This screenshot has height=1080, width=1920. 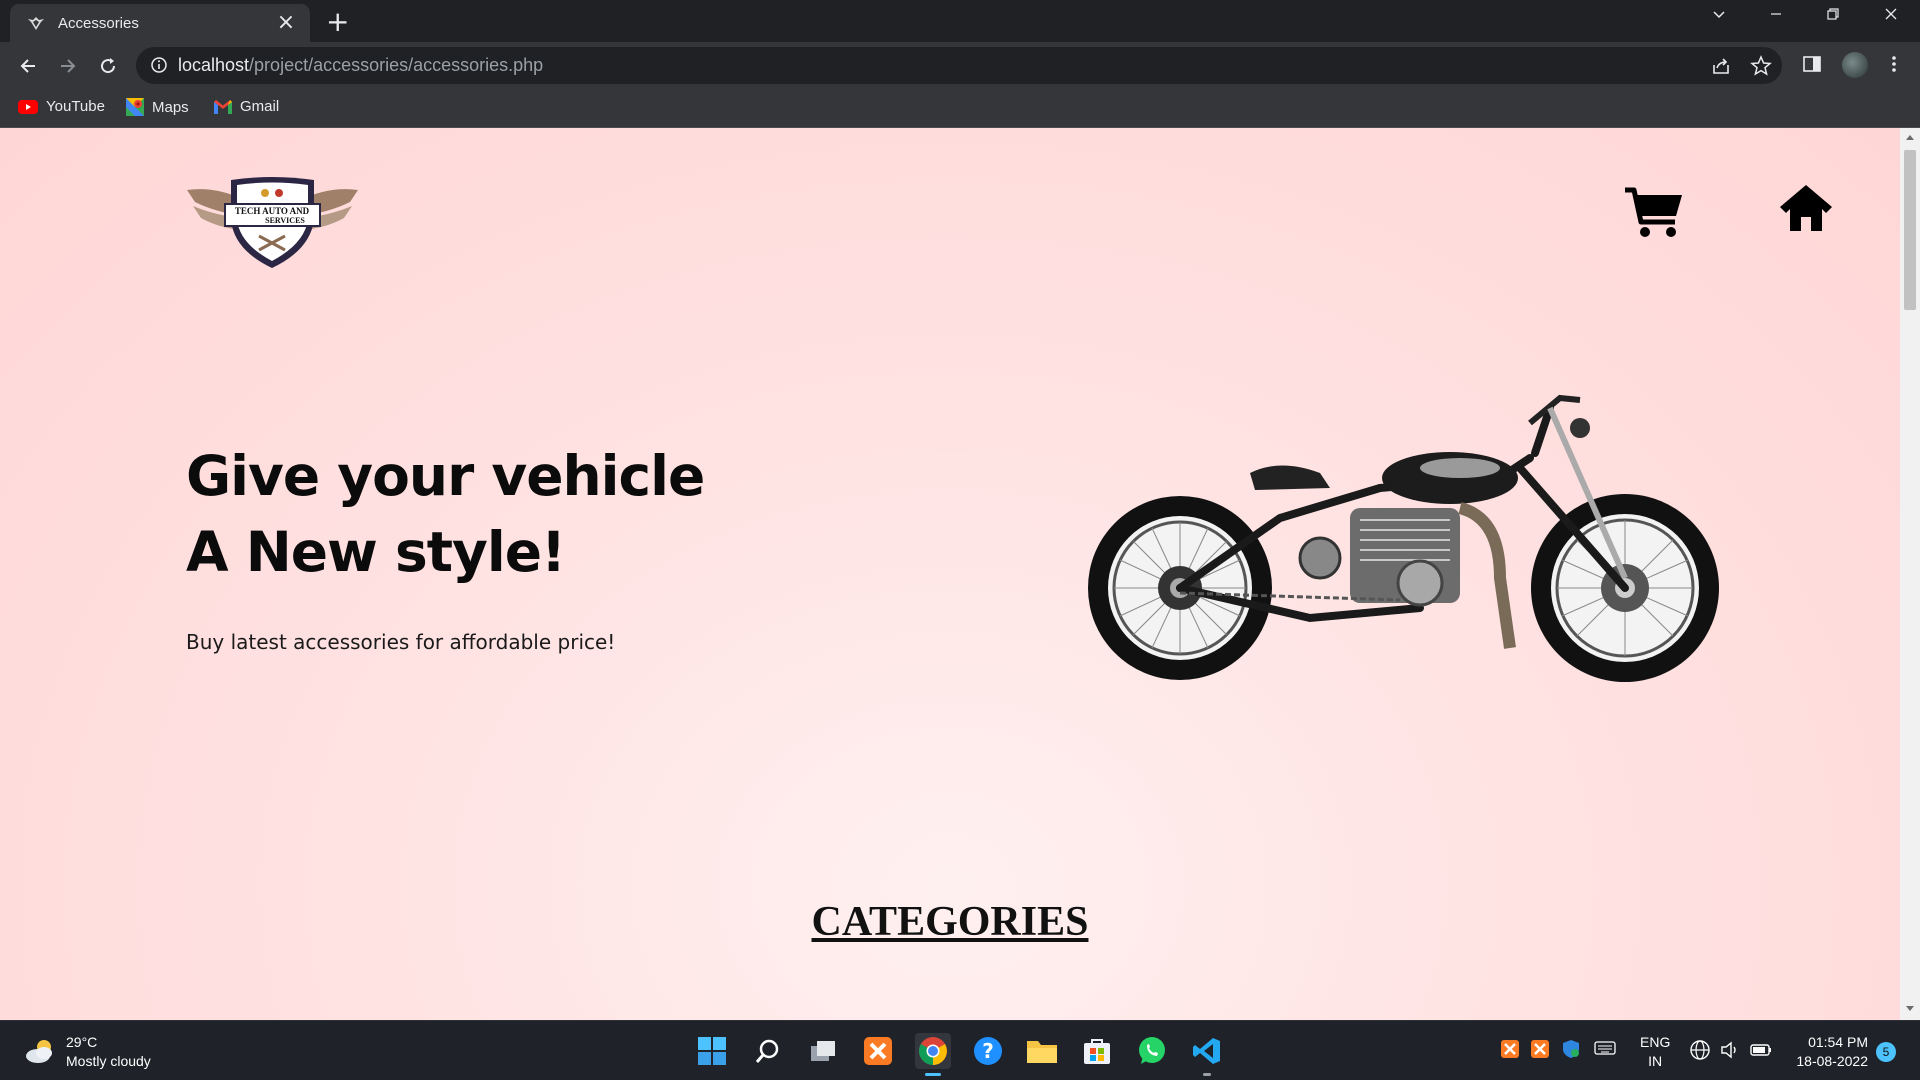 I want to click on network-globe-icon, so click(x=1700, y=1050).